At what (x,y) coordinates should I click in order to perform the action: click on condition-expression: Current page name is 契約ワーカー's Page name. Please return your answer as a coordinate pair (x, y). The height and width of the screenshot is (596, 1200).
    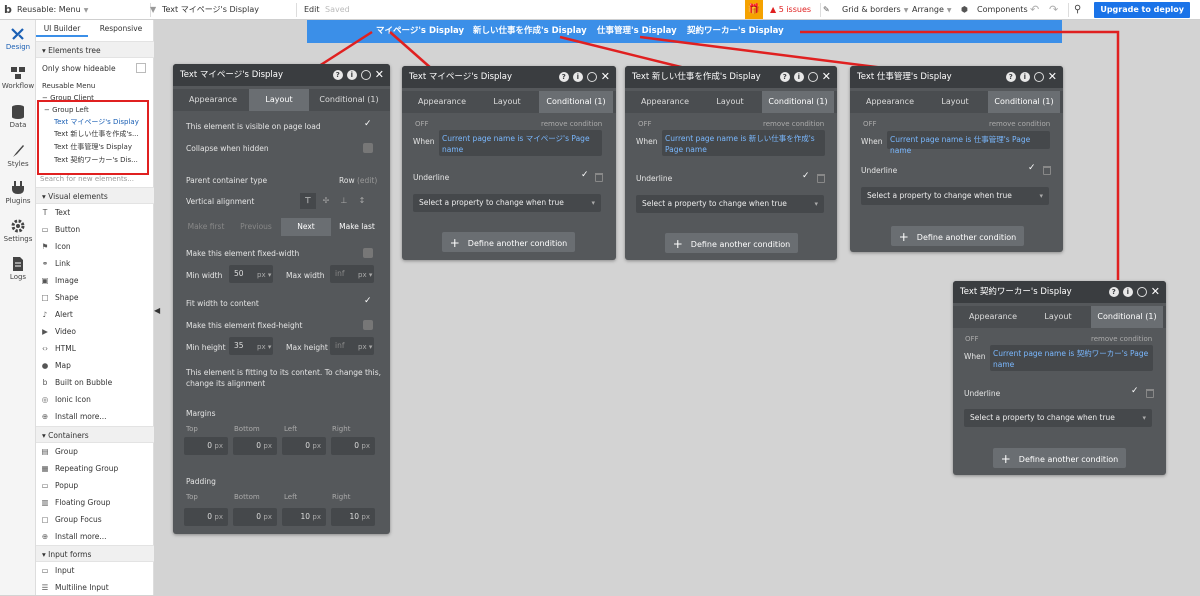
    Looking at the image, I should click on (1071, 358).